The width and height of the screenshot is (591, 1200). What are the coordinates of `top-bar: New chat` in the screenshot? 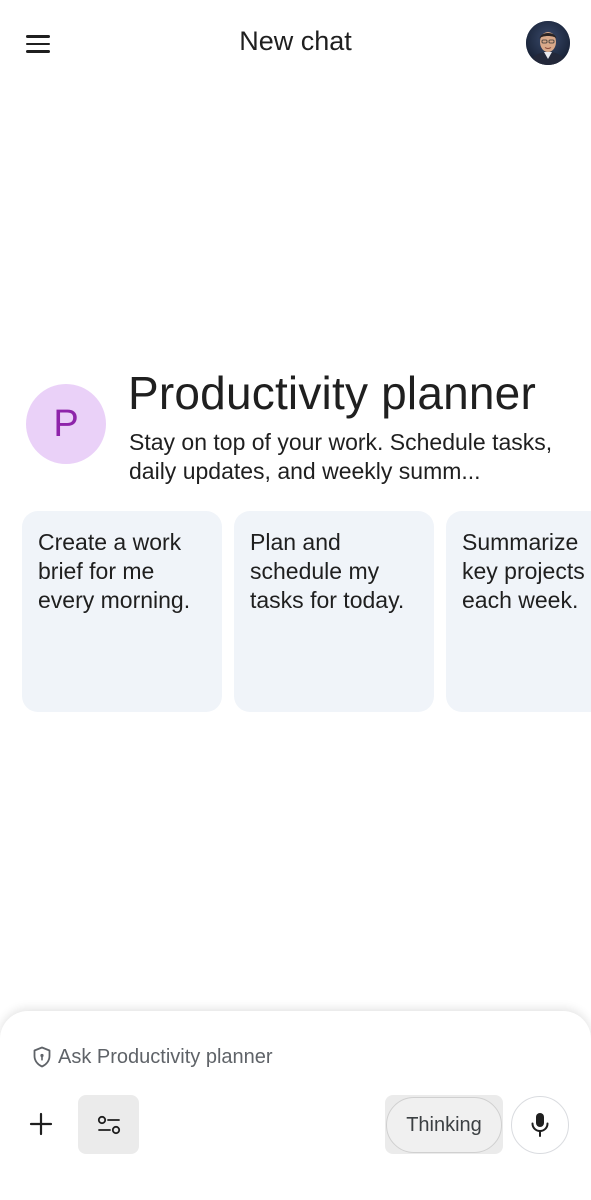 It's located at (295, 44).